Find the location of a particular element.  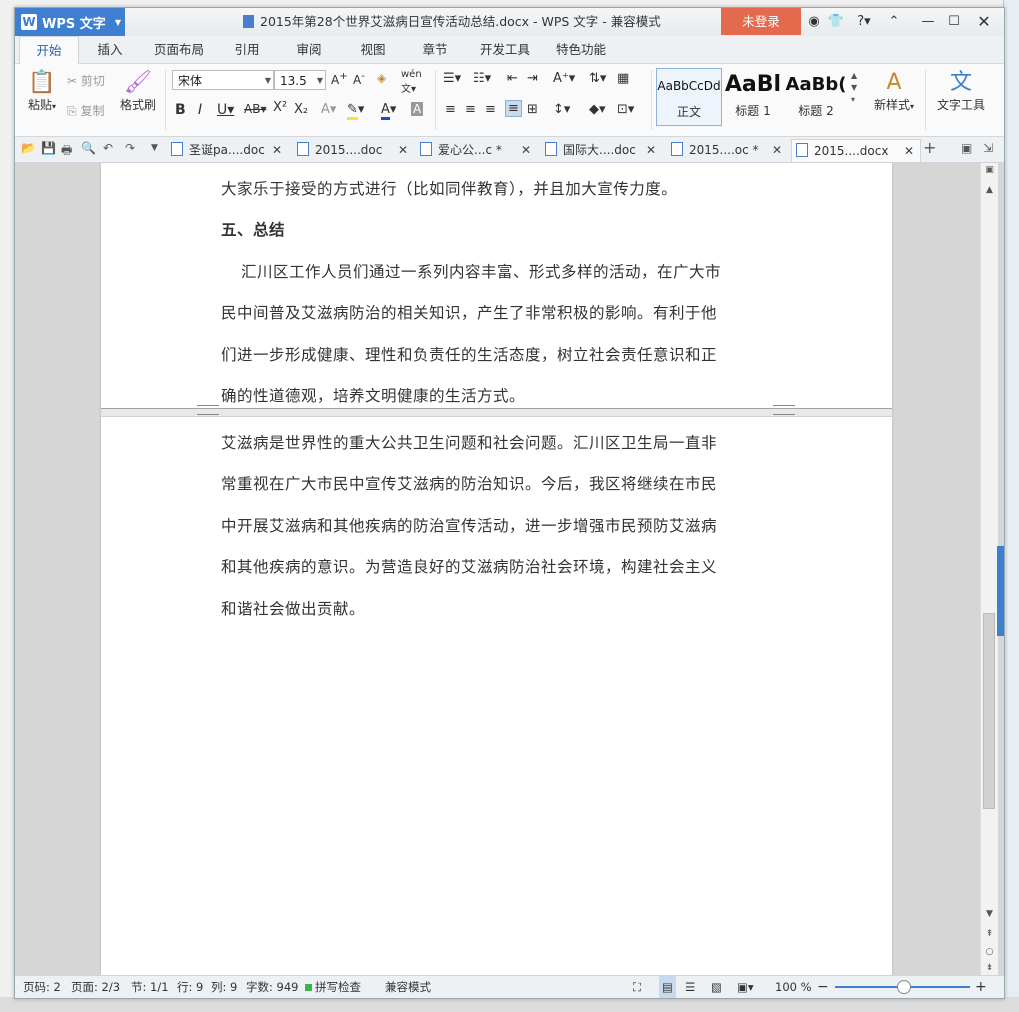

new-style-button: A 新样式▾ is located at coordinates (894, 91).